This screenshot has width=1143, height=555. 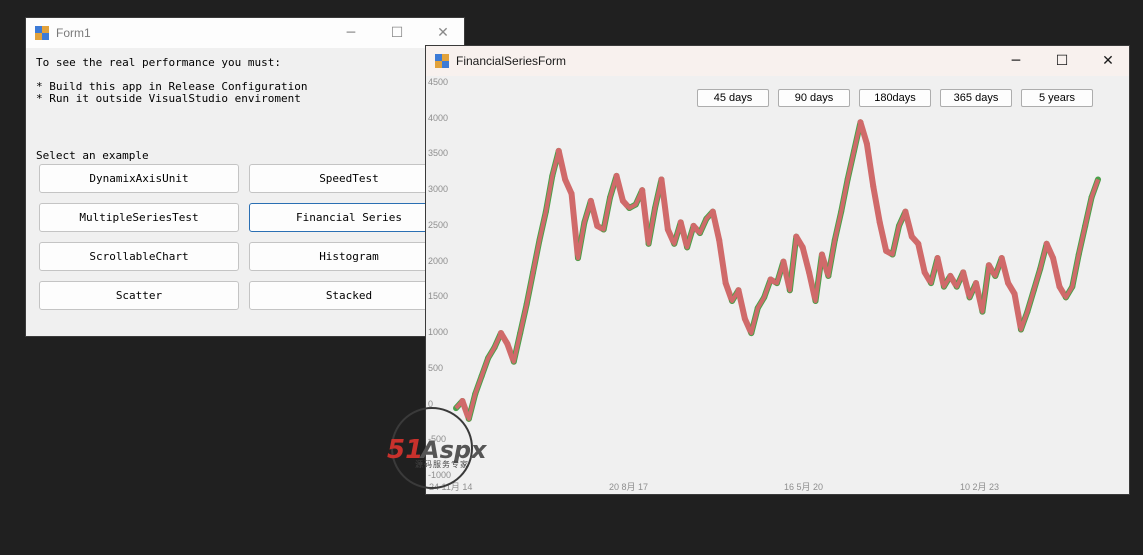 I want to click on range-5-years-button: 5 years, so click(x=1057, y=98).